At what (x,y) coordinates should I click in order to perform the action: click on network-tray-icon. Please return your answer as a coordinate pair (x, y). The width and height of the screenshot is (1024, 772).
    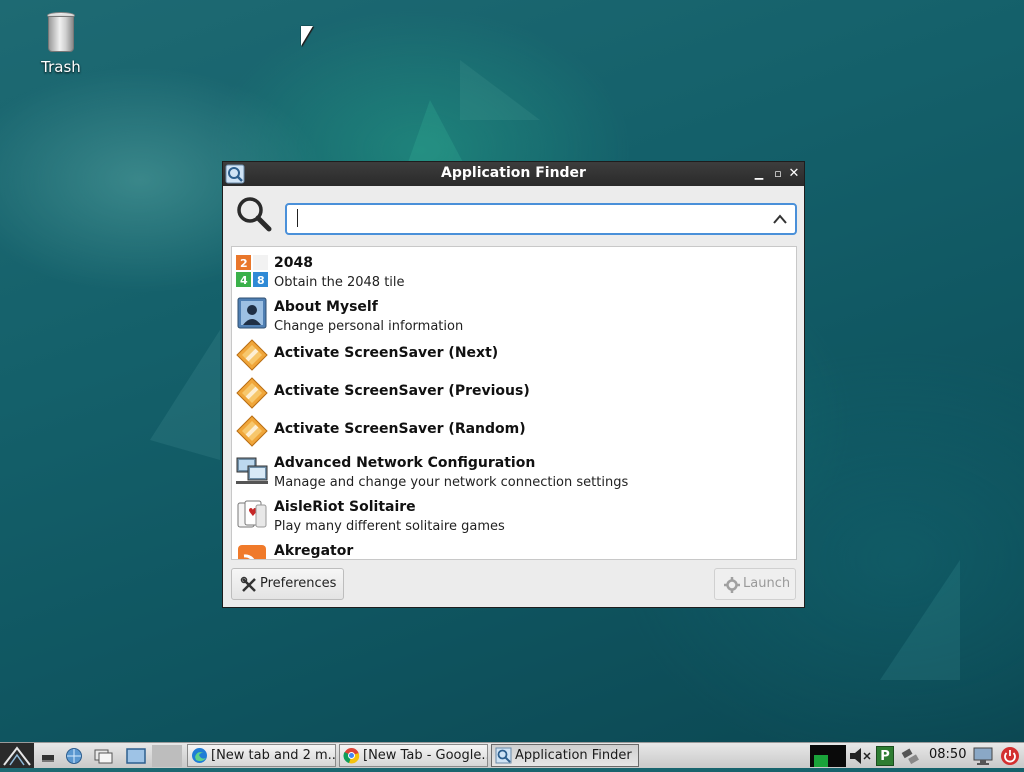
    Looking at the image, I should click on (911, 756).